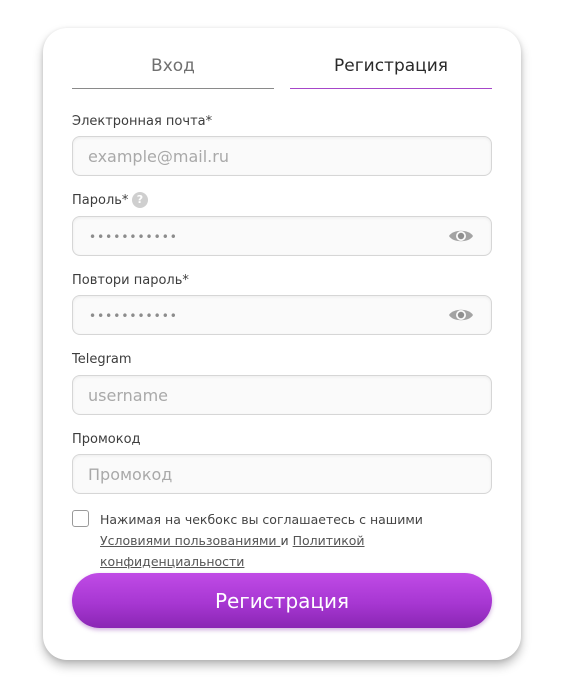 Image resolution: width=563 pixels, height=687 pixels. I want to click on telegram-label: Telegram, so click(102, 359).